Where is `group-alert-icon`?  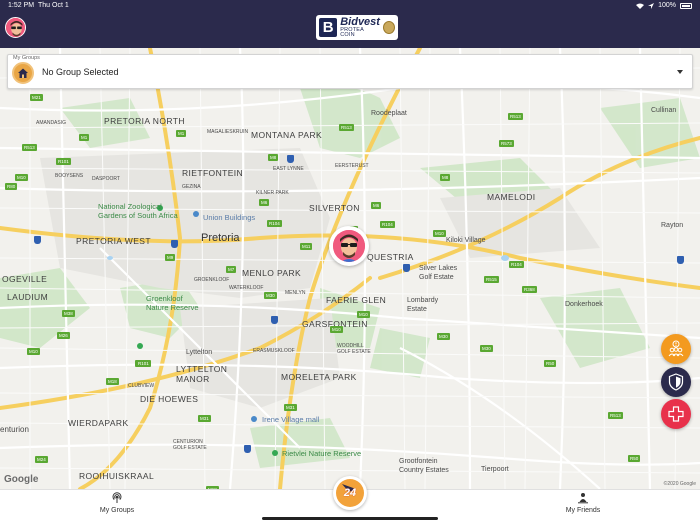 group-alert-icon is located at coordinates (676, 348).